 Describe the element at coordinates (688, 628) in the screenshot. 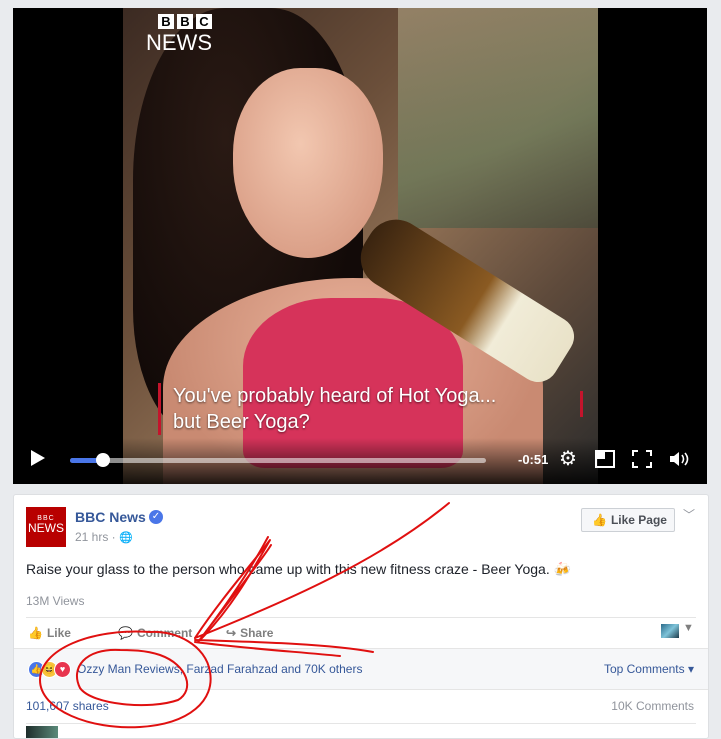

I see `chevron-down-icon: ▼` at that location.